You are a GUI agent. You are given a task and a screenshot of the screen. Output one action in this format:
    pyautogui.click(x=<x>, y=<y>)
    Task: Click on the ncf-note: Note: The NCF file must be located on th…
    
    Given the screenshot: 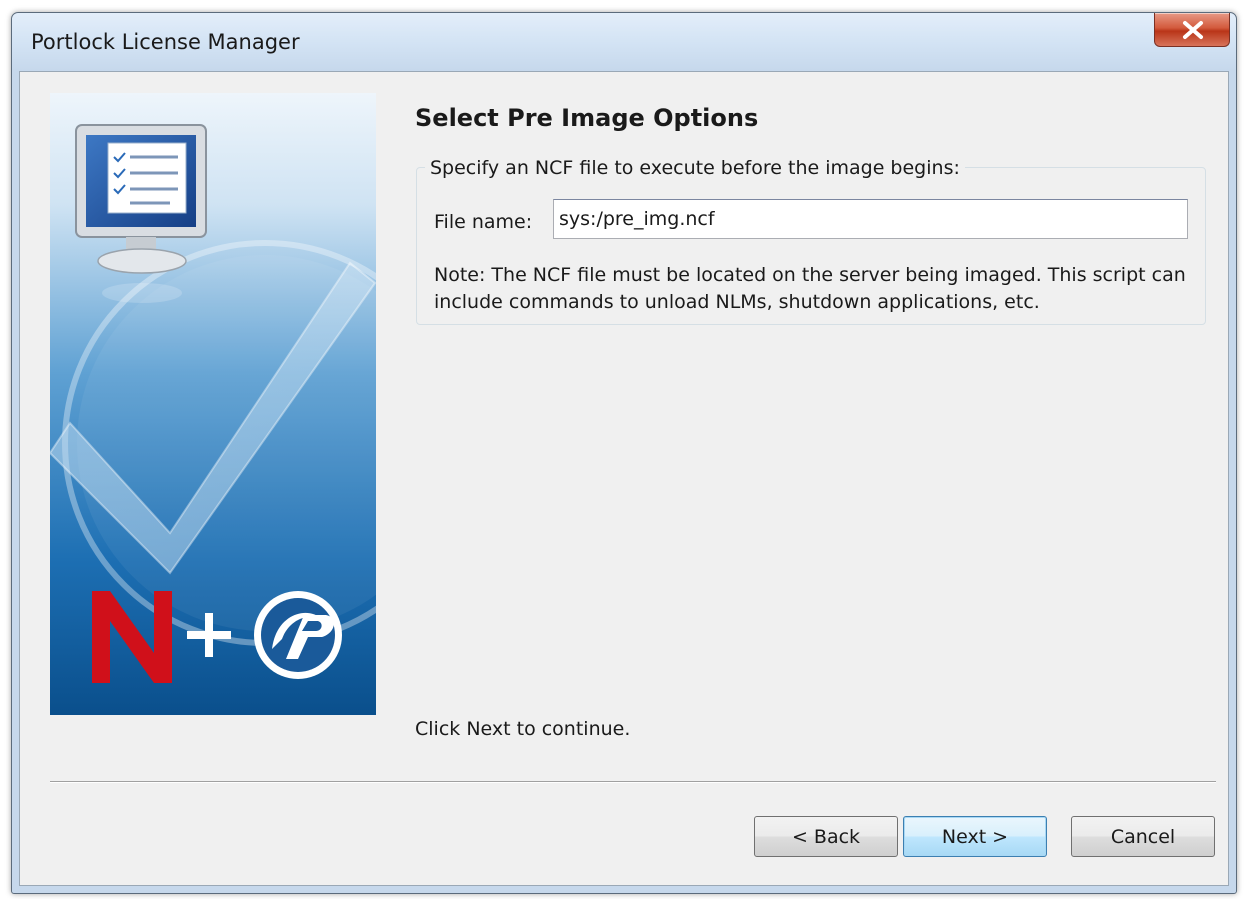 What is the action you would take?
    pyautogui.click(x=810, y=288)
    